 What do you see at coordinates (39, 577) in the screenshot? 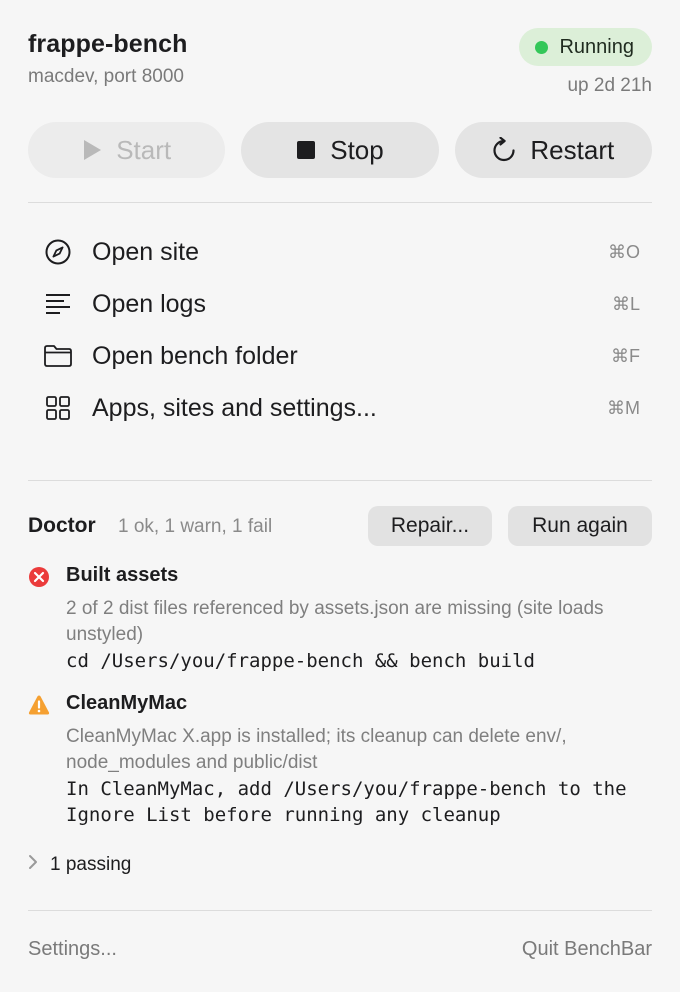
I see `error-icon` at bounding box center [39, 577].